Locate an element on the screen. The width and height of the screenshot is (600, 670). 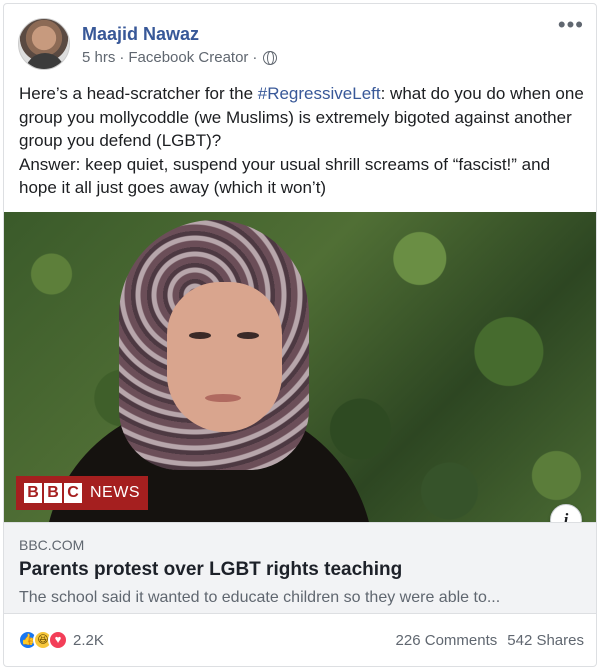
author-name: Maajid Nawaz is located at coordinates (140, 34).